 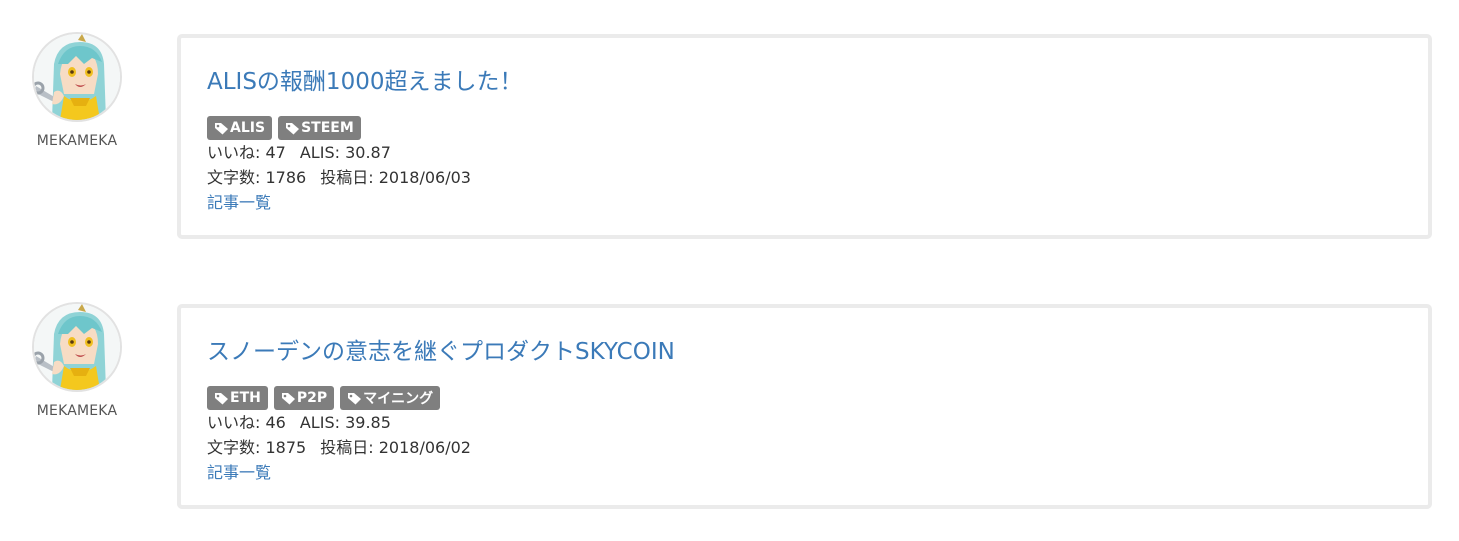 I want to click on tag-label: マイニング, so click(x=398, y=399).